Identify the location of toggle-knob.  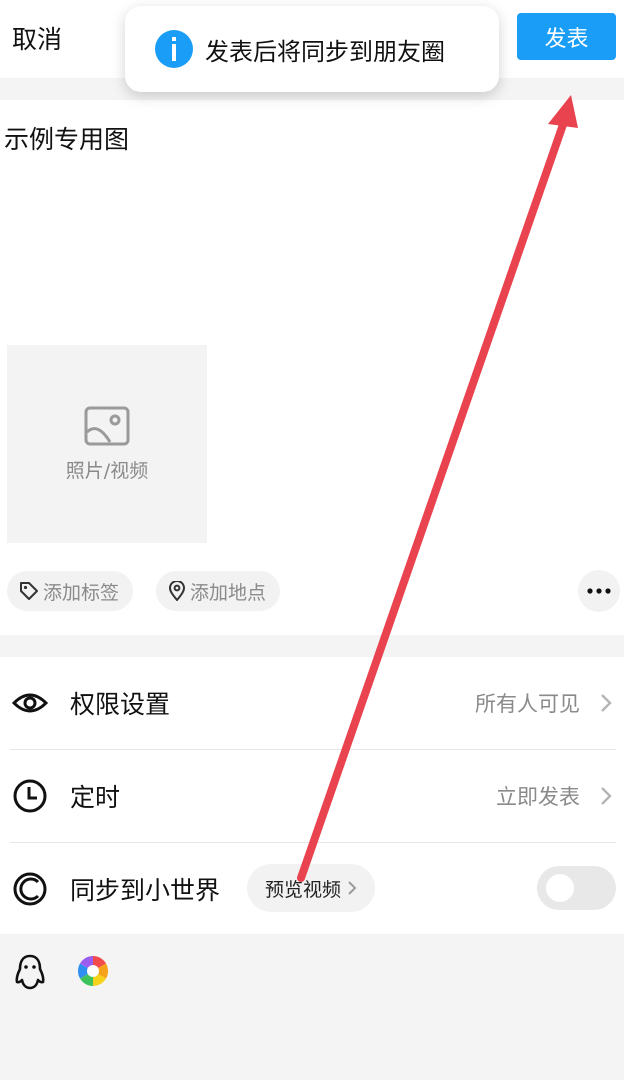
(560, 888).